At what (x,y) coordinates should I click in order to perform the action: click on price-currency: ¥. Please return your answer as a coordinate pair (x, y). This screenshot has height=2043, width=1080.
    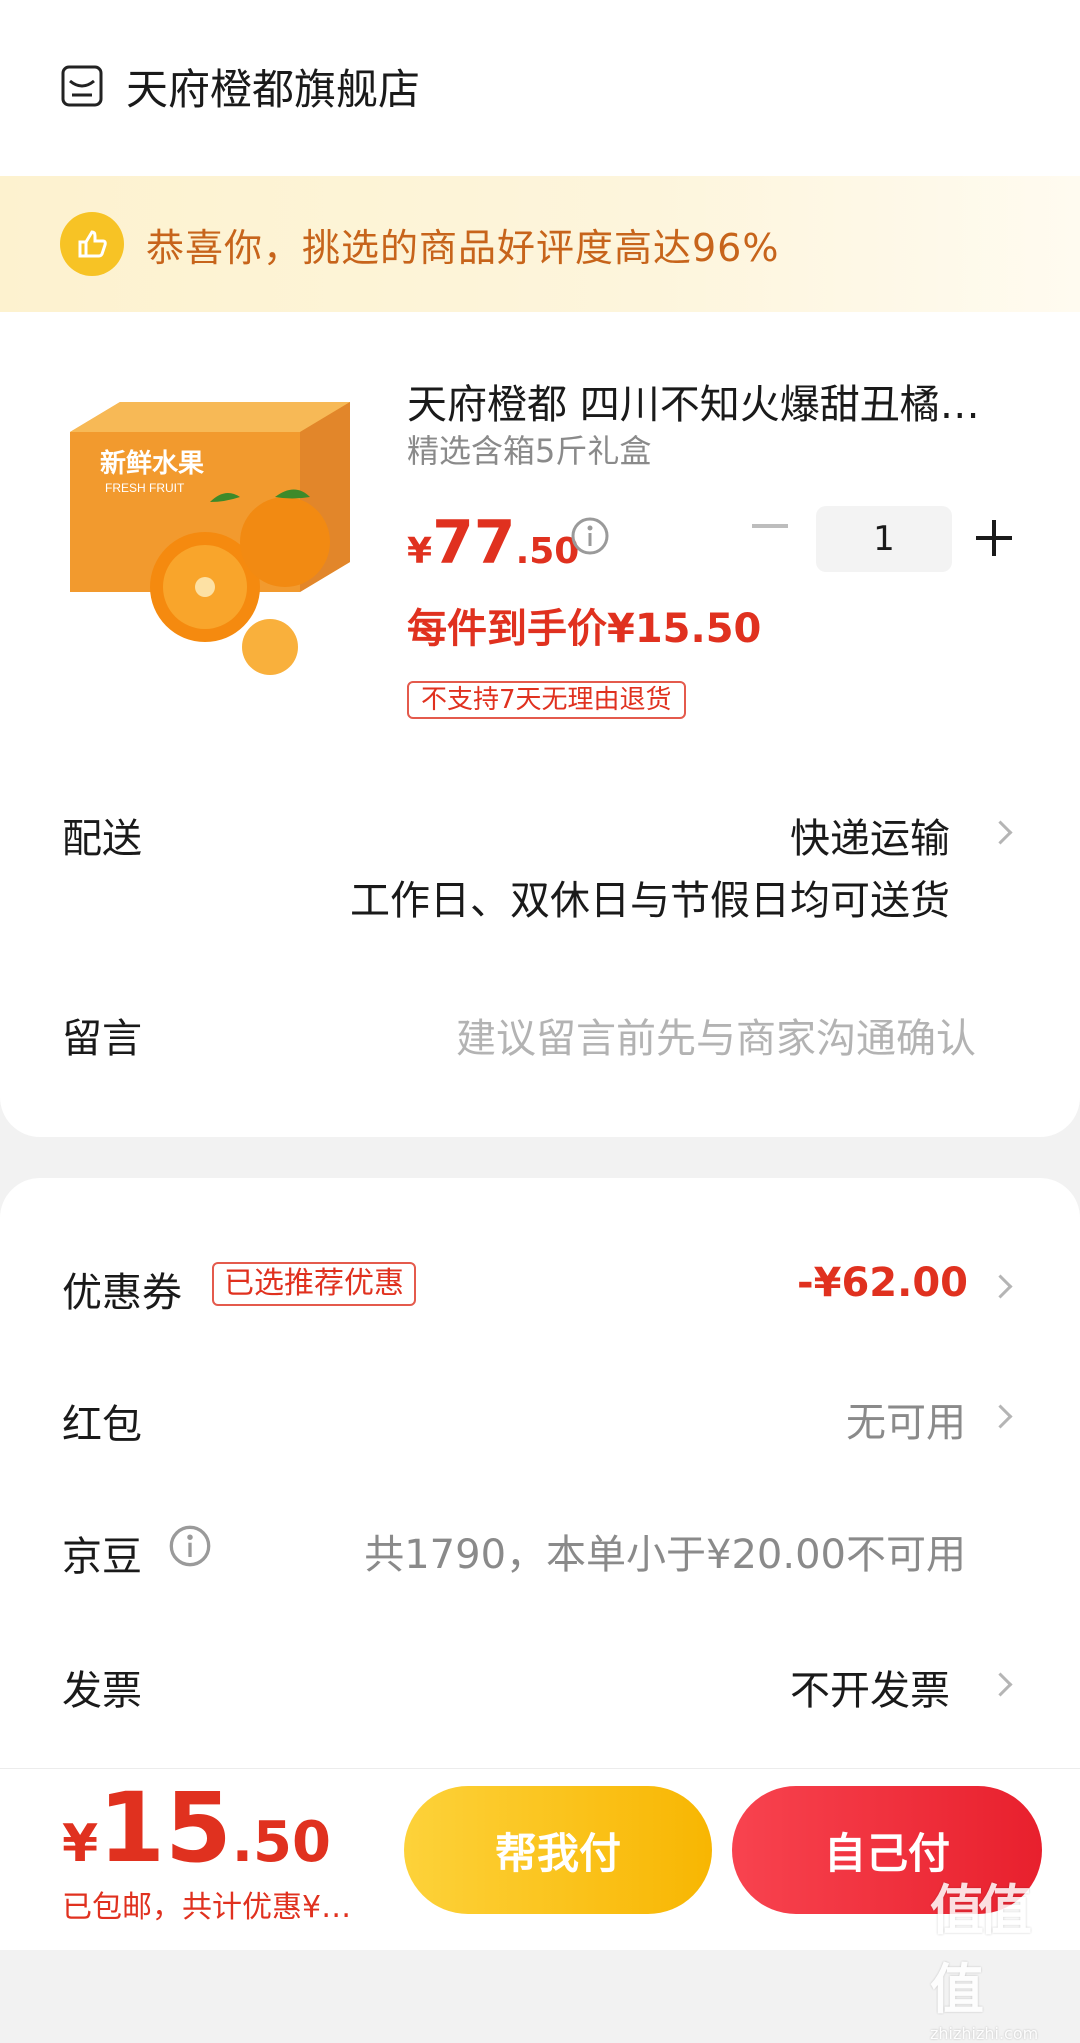
    Looking at the image, I should click on (420, 551).